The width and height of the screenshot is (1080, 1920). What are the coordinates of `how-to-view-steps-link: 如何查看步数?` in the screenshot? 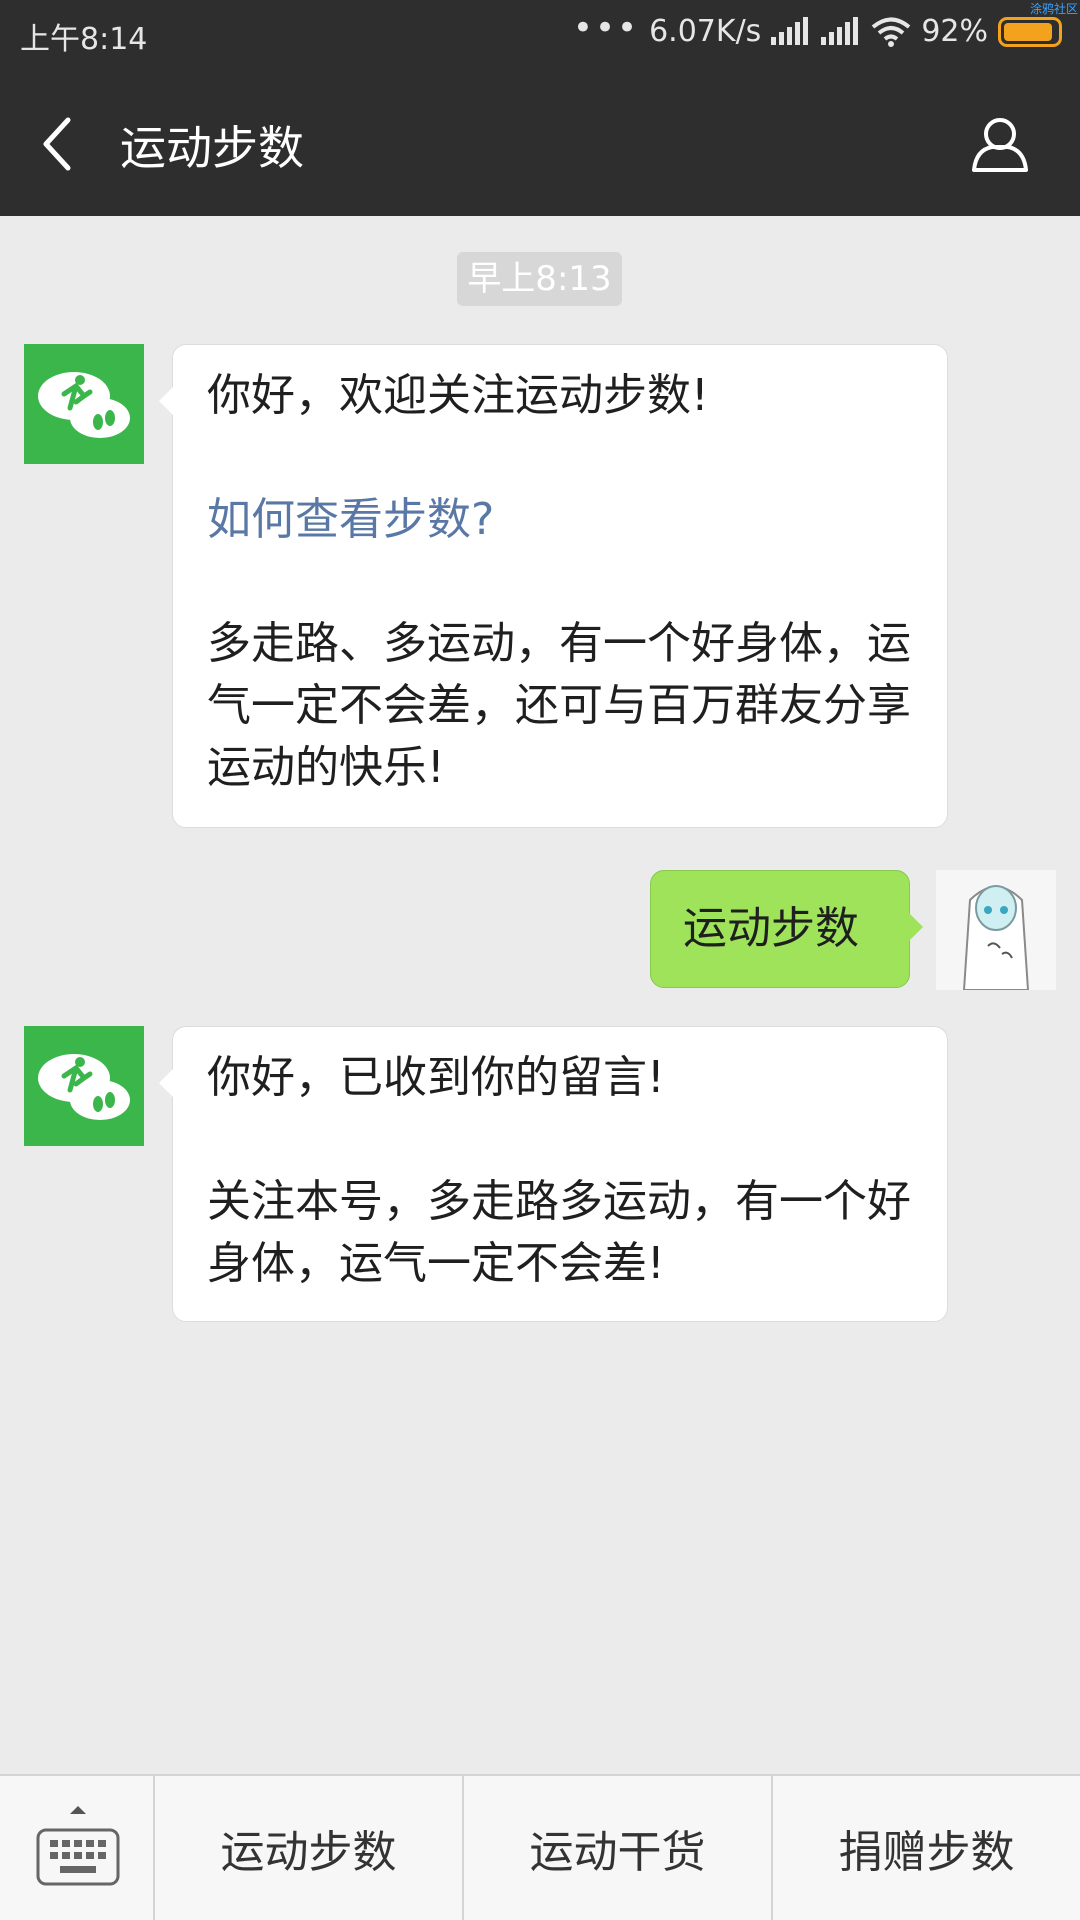 It's located at (560, 520).